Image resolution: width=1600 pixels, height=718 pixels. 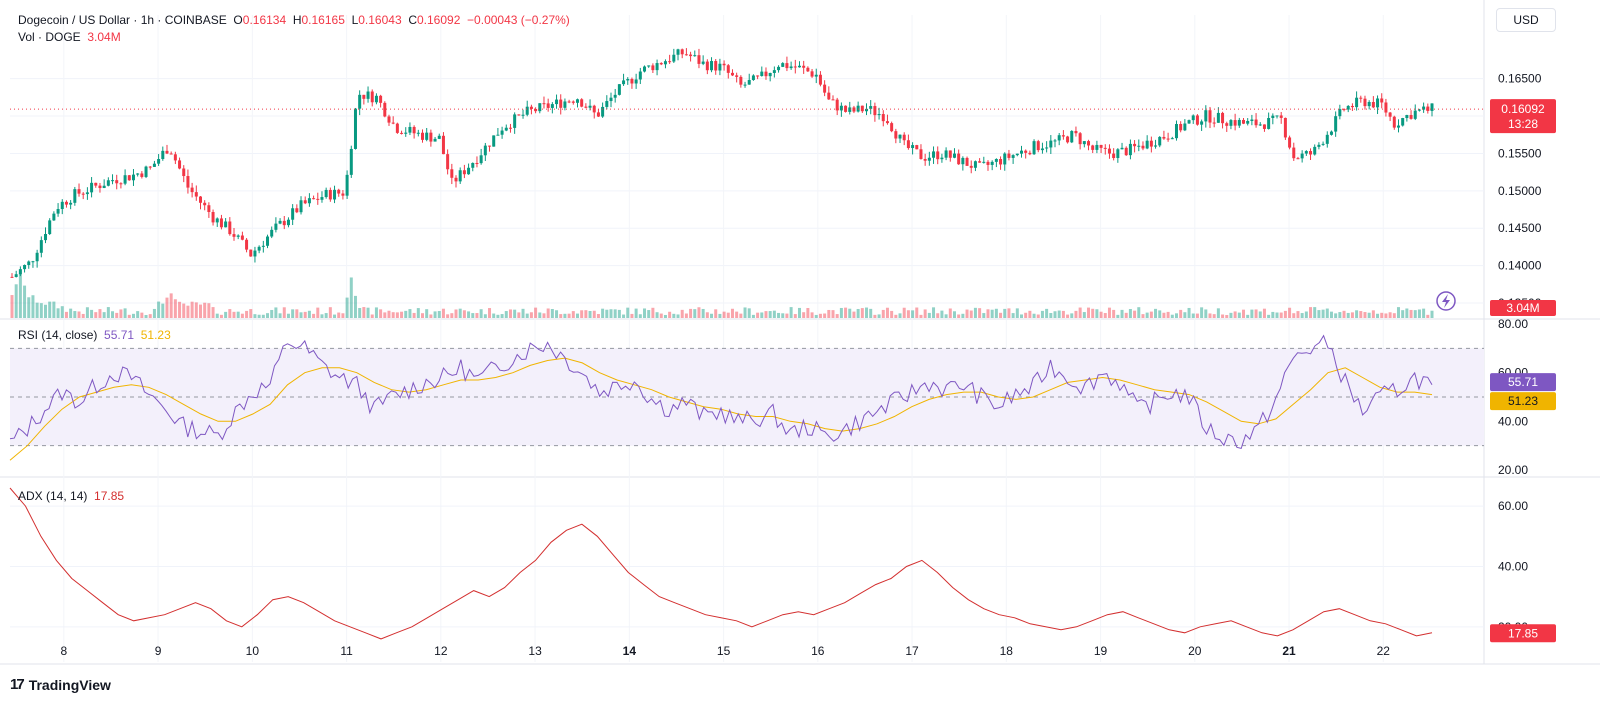 What do you see at coordinates (94, 335) in the screenshot?
I see `rsi-legend: RSI (14, close) 55.71 51.23` at bounding box center [94, 335].